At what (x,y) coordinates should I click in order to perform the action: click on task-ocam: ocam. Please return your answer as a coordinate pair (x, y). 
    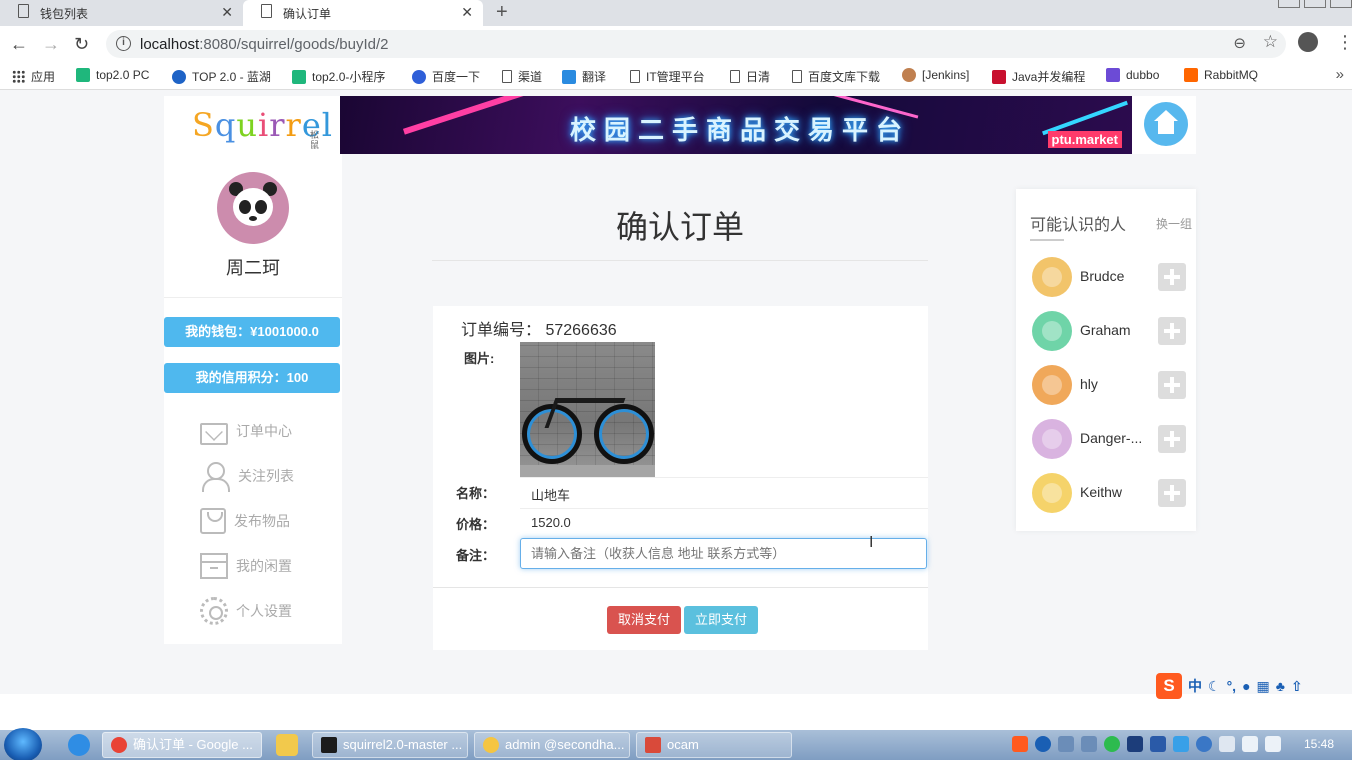
    Looking at the image, I should click on (714, 745).